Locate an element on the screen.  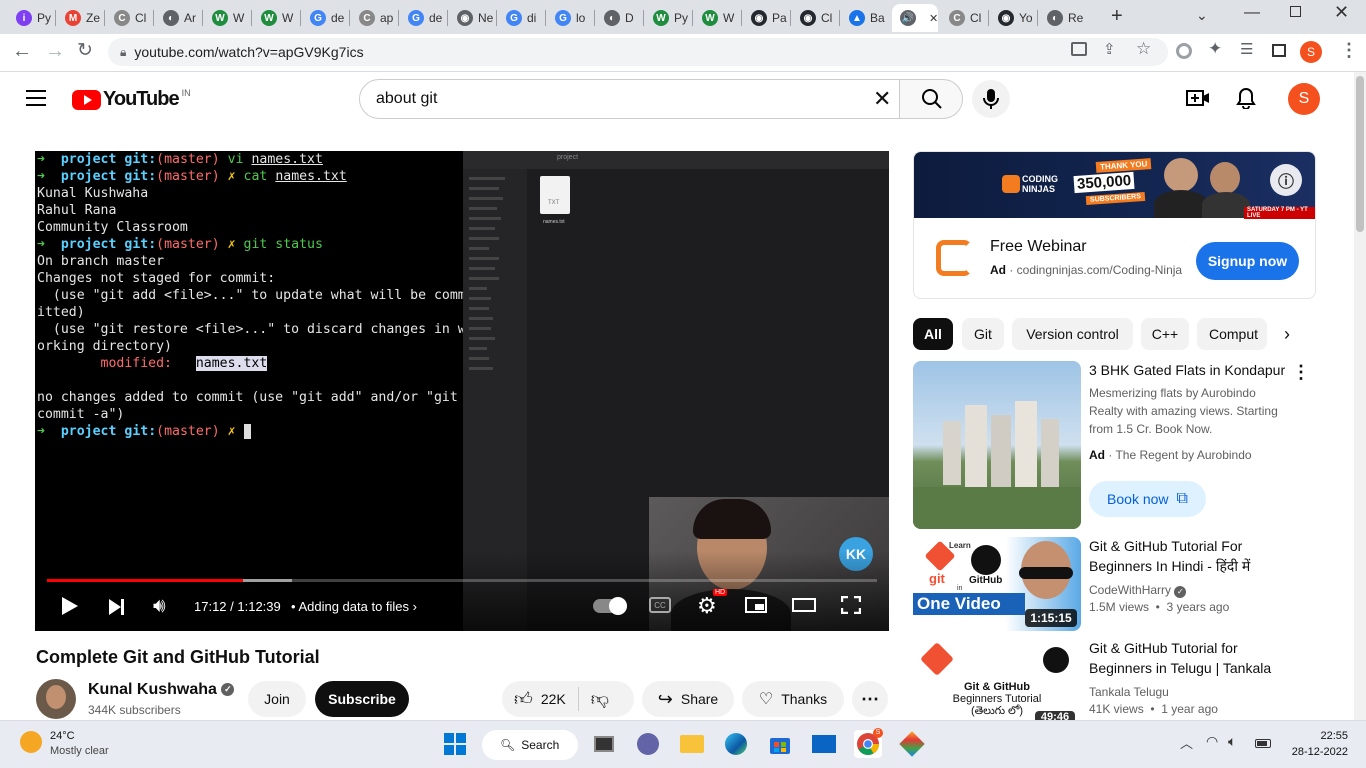
weather-temp: 24°C is located at coordinates (62, 736).